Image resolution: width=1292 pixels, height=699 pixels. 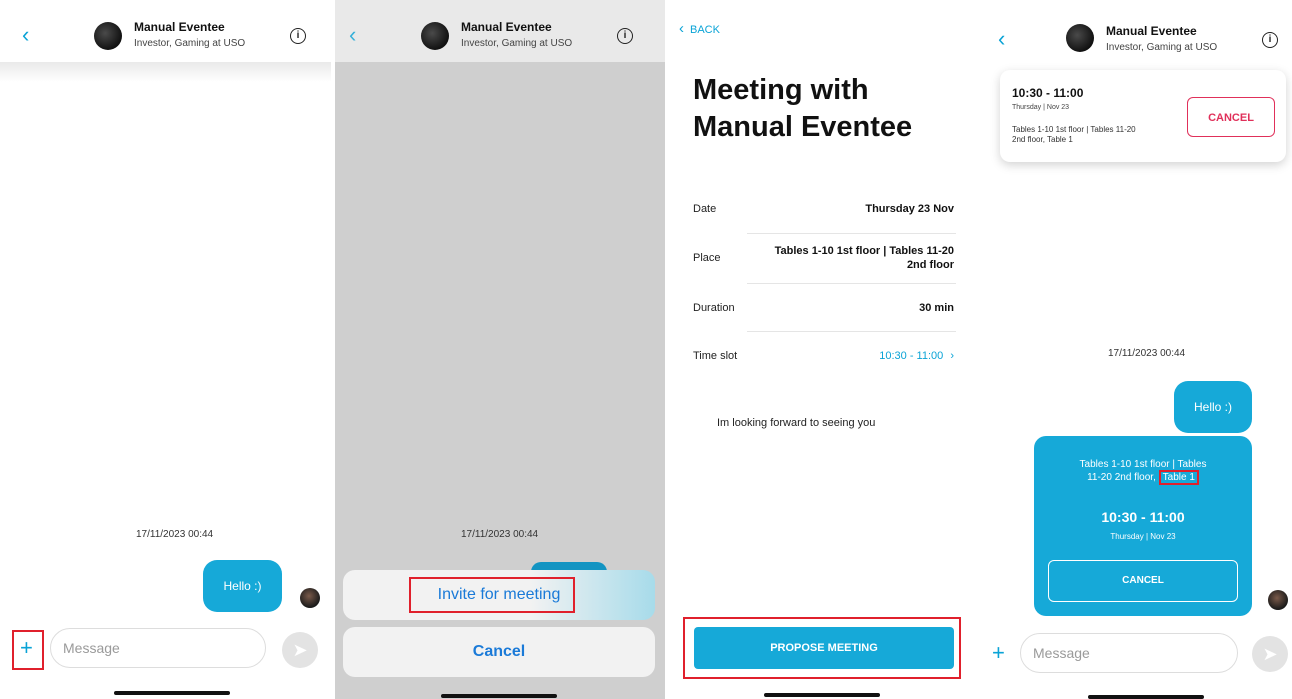 What do you see at coordinates (1143, 536) in the screenshot?
I see `meeting-bubble-date: Thursday | Nov 23` at bounding box center [1143, 536].